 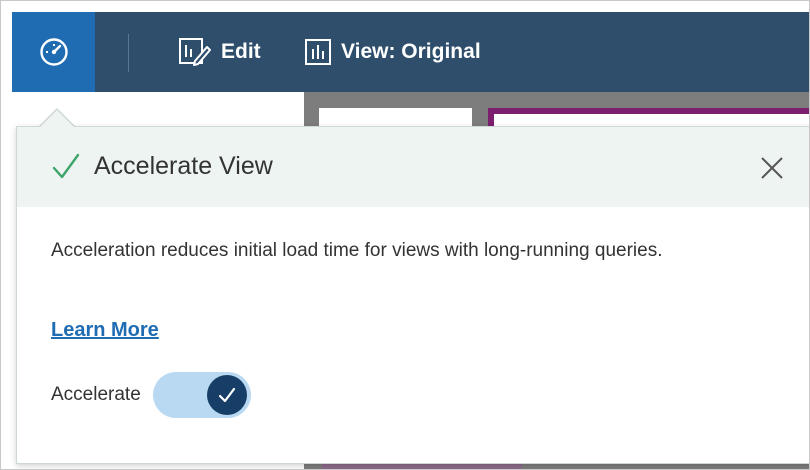 I want to click on view-original-button: View: Original, so click(x=392, y=52).